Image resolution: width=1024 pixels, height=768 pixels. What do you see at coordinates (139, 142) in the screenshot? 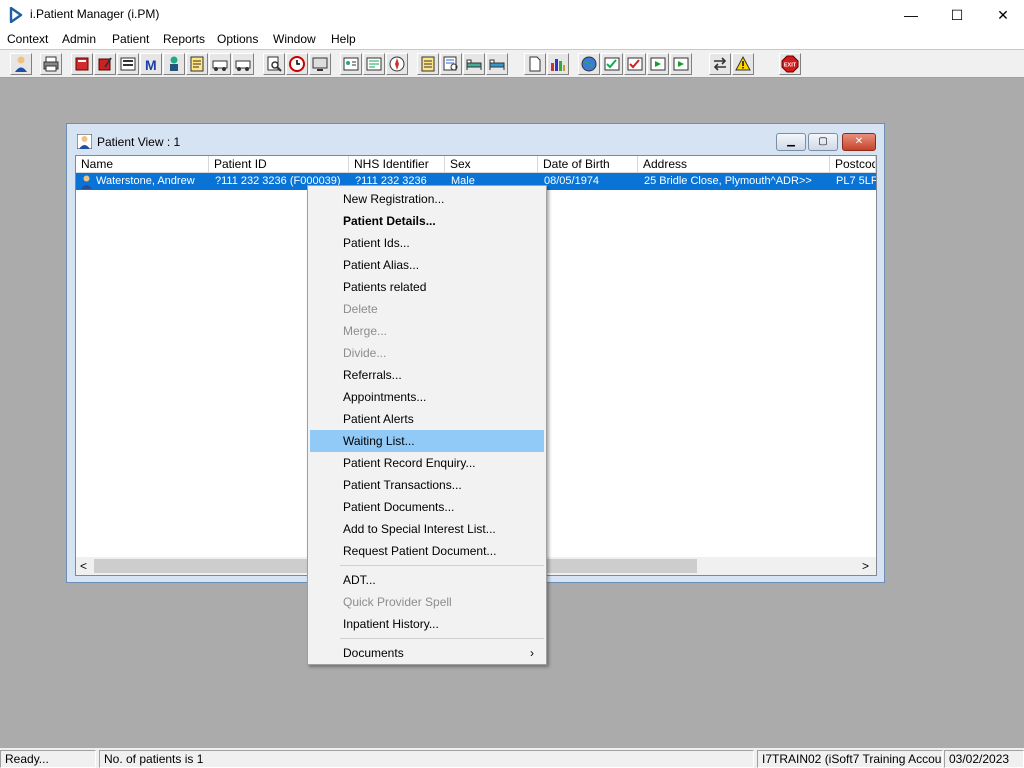
I see `patient-view-title: Patient View : 1` at bounding box center [139, 142].